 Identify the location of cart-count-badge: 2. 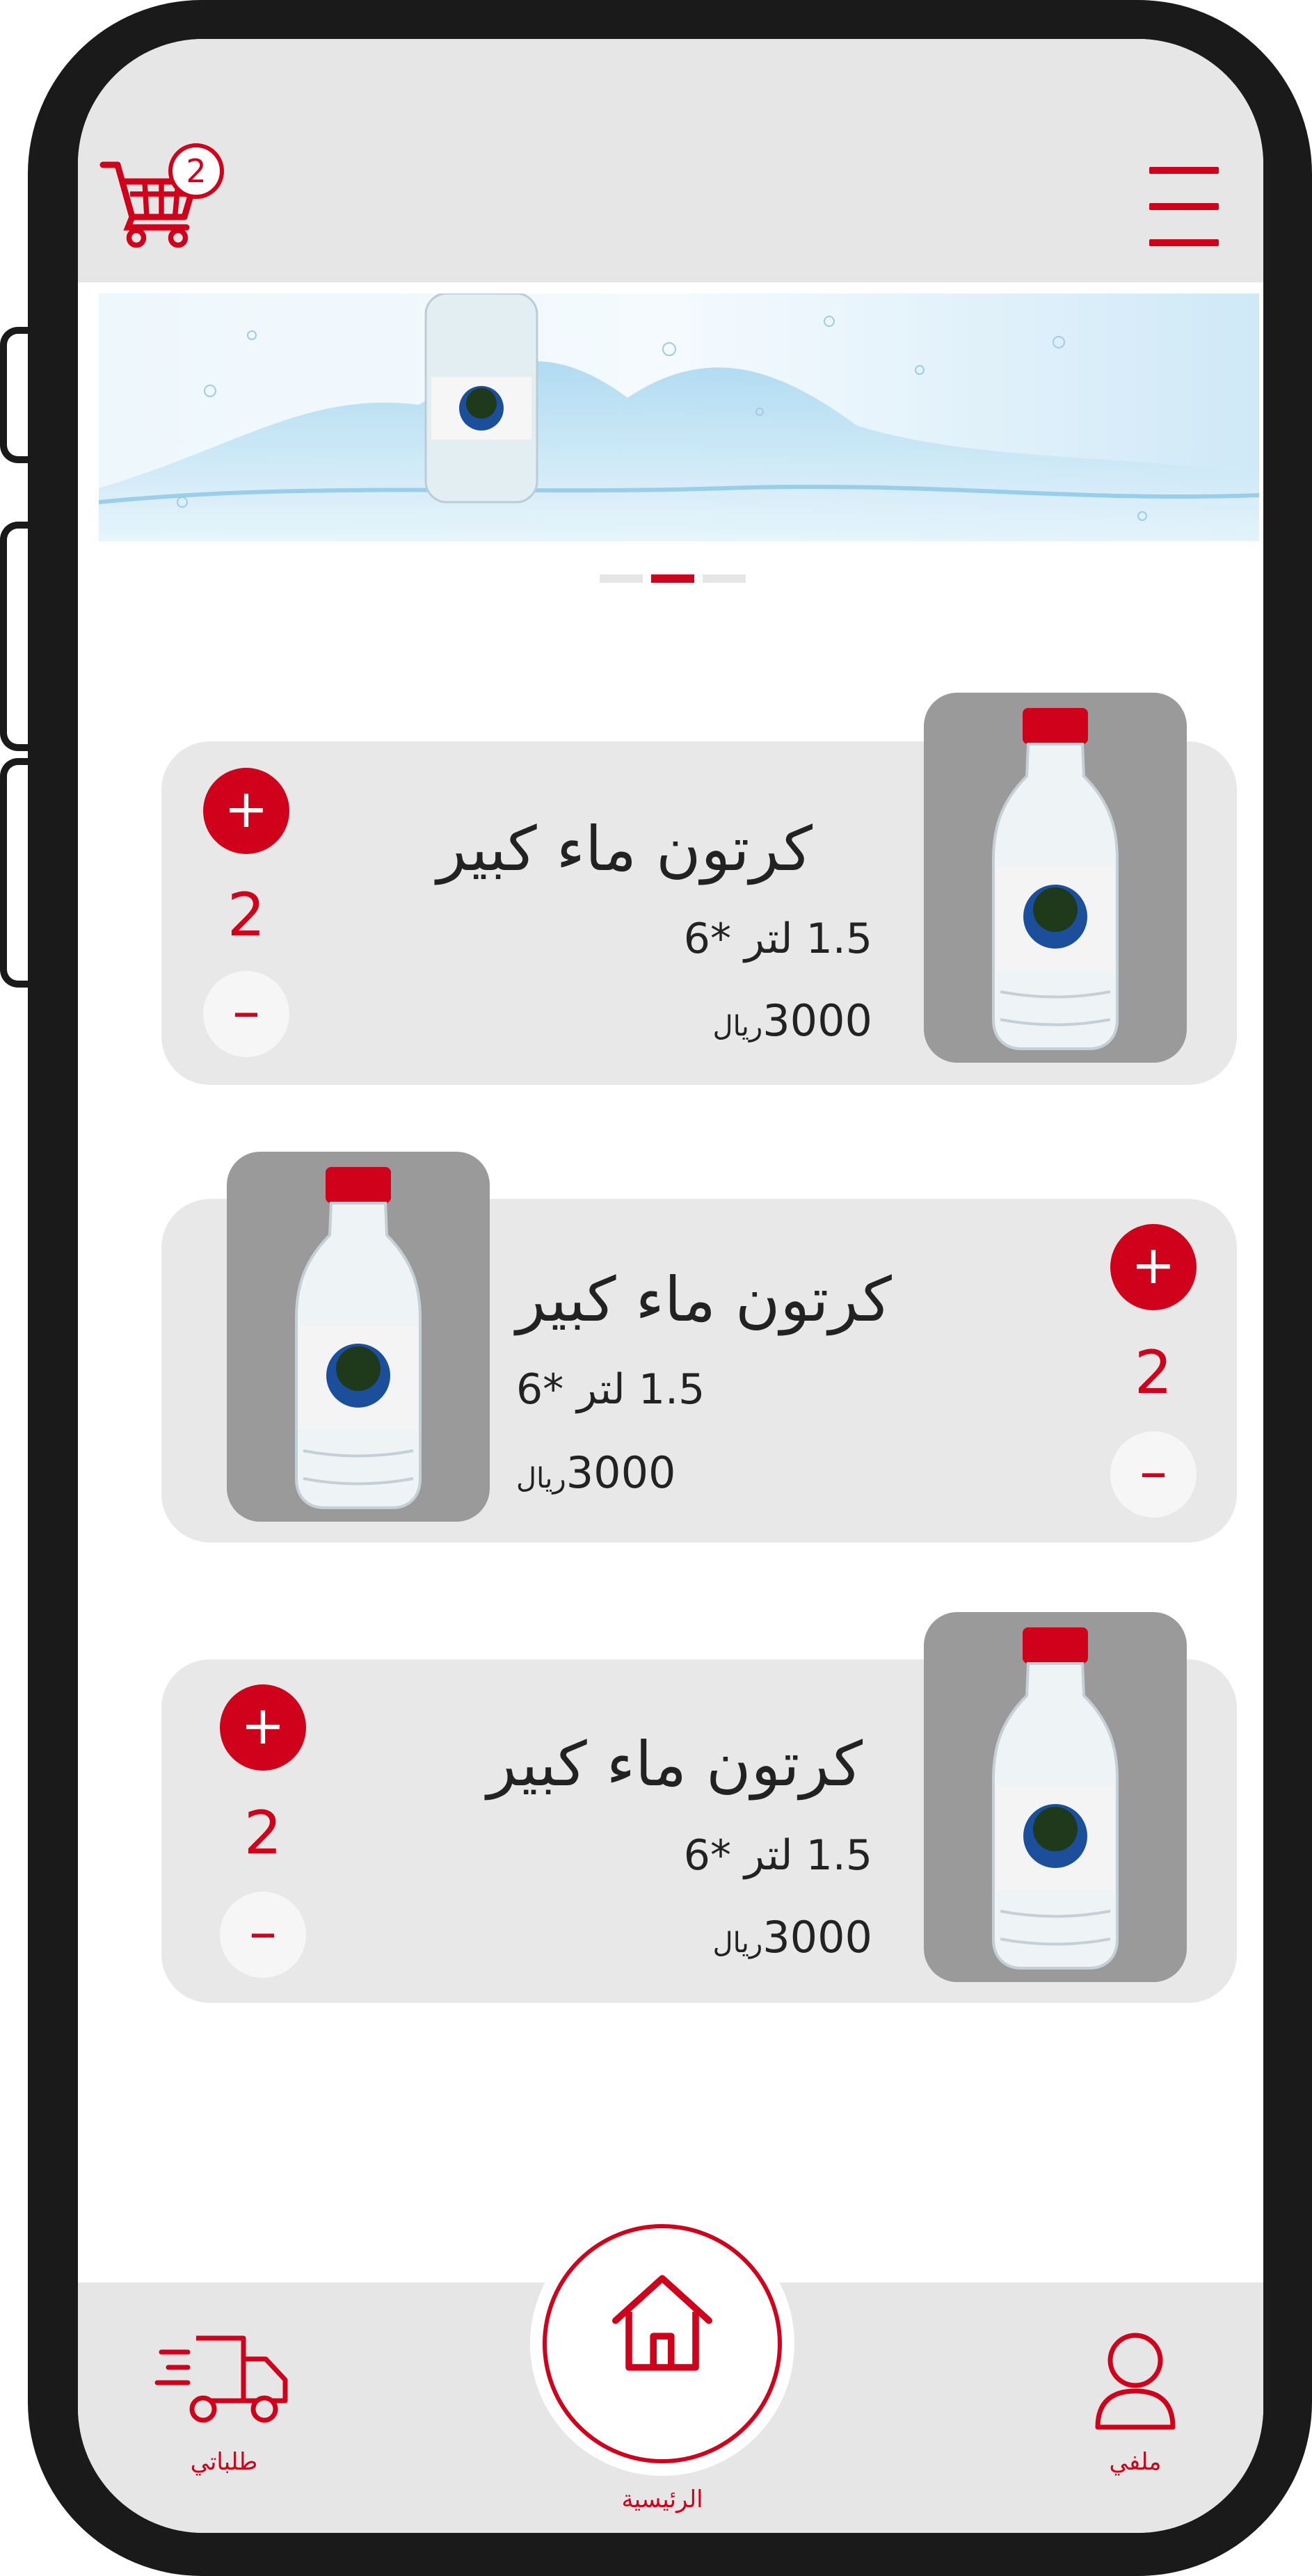
(196, 171).